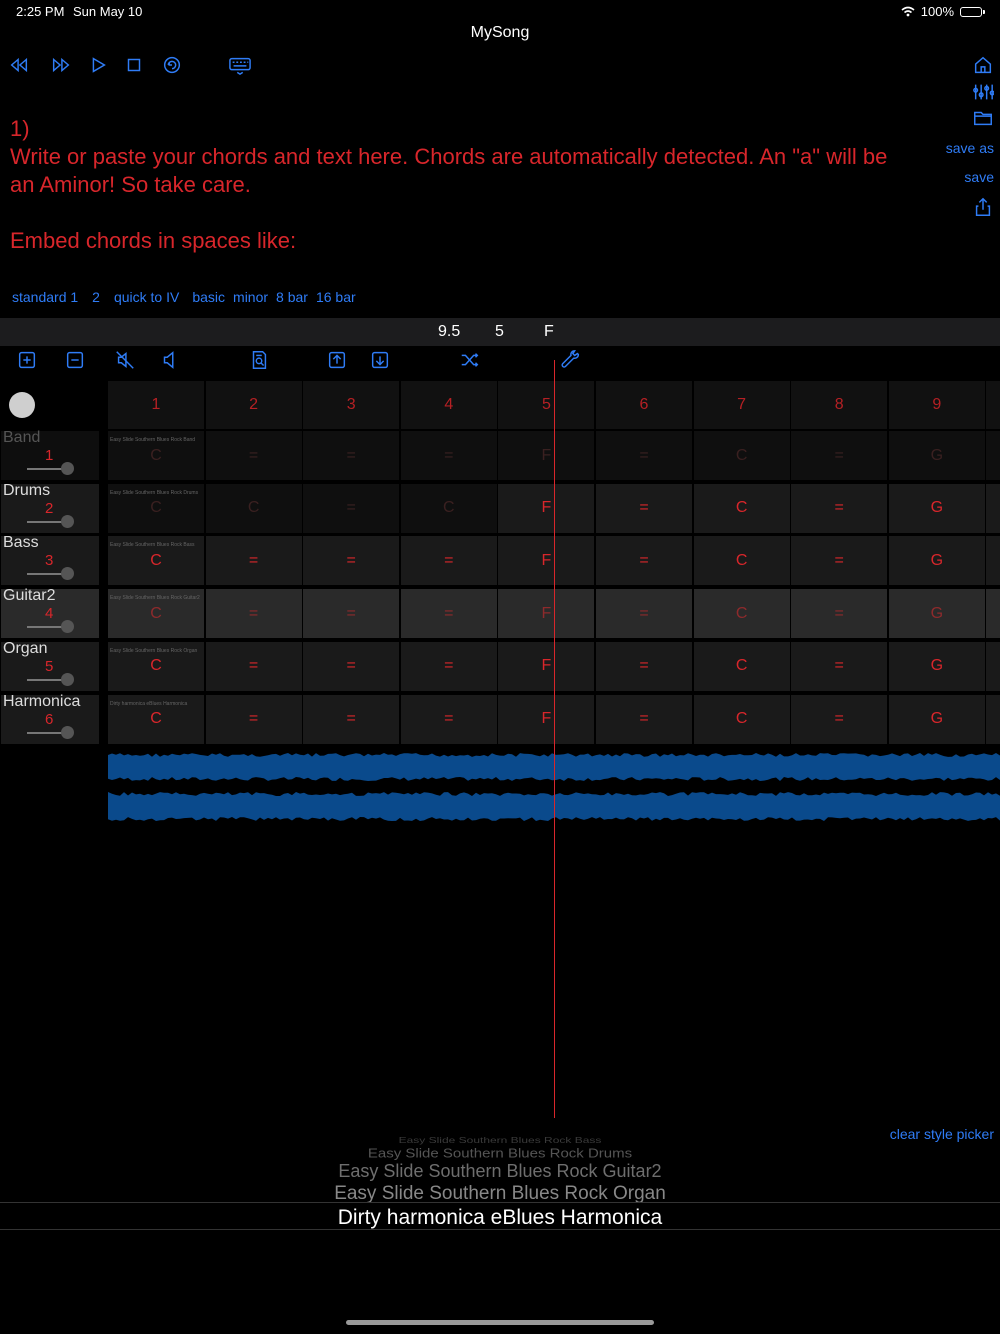 The height and width of the screenshot is (1334, 1000). What do you see at coordinates (61, 65) in the screenshot?
I see `fast-forward-icon` at bounding box center [61, 65].